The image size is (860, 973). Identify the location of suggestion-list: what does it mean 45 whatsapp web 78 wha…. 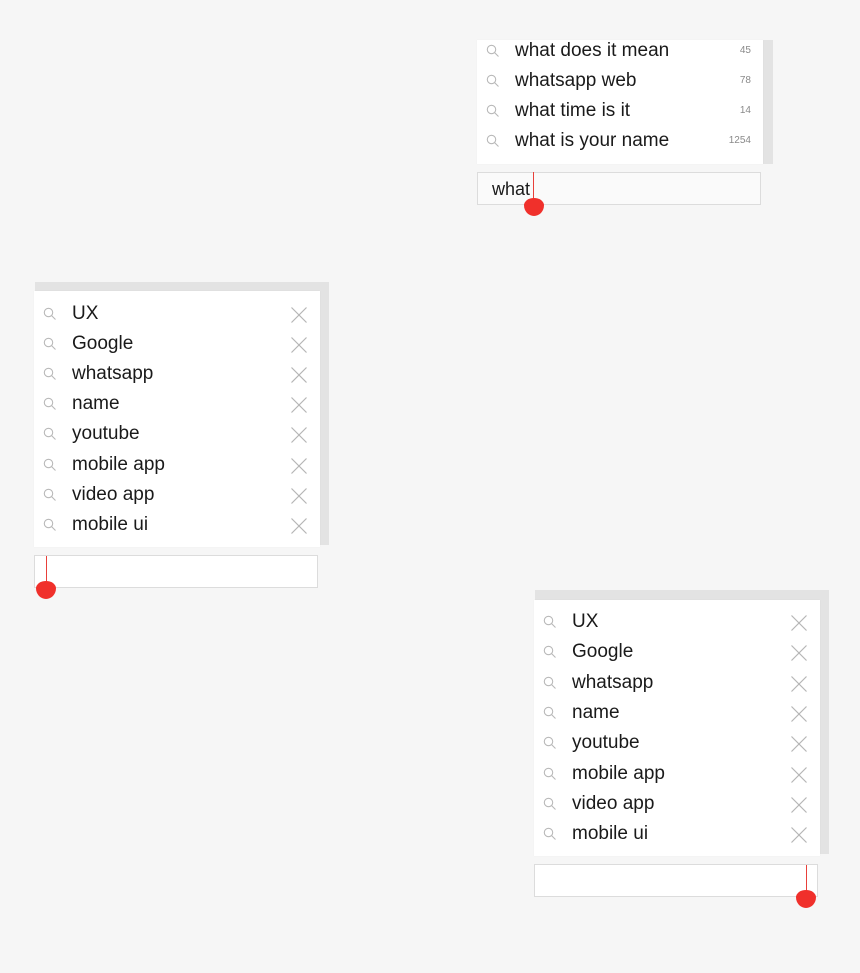
(620, 102).